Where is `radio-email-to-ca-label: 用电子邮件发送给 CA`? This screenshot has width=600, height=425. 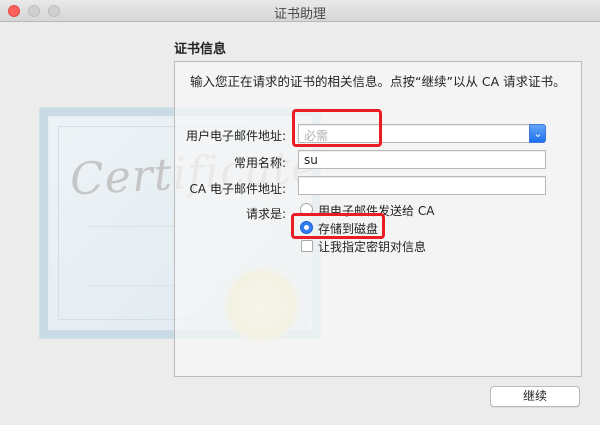
radio-email-to-ca-label: 用电子邮件发送给 CA is located at coordinates (376, 210).